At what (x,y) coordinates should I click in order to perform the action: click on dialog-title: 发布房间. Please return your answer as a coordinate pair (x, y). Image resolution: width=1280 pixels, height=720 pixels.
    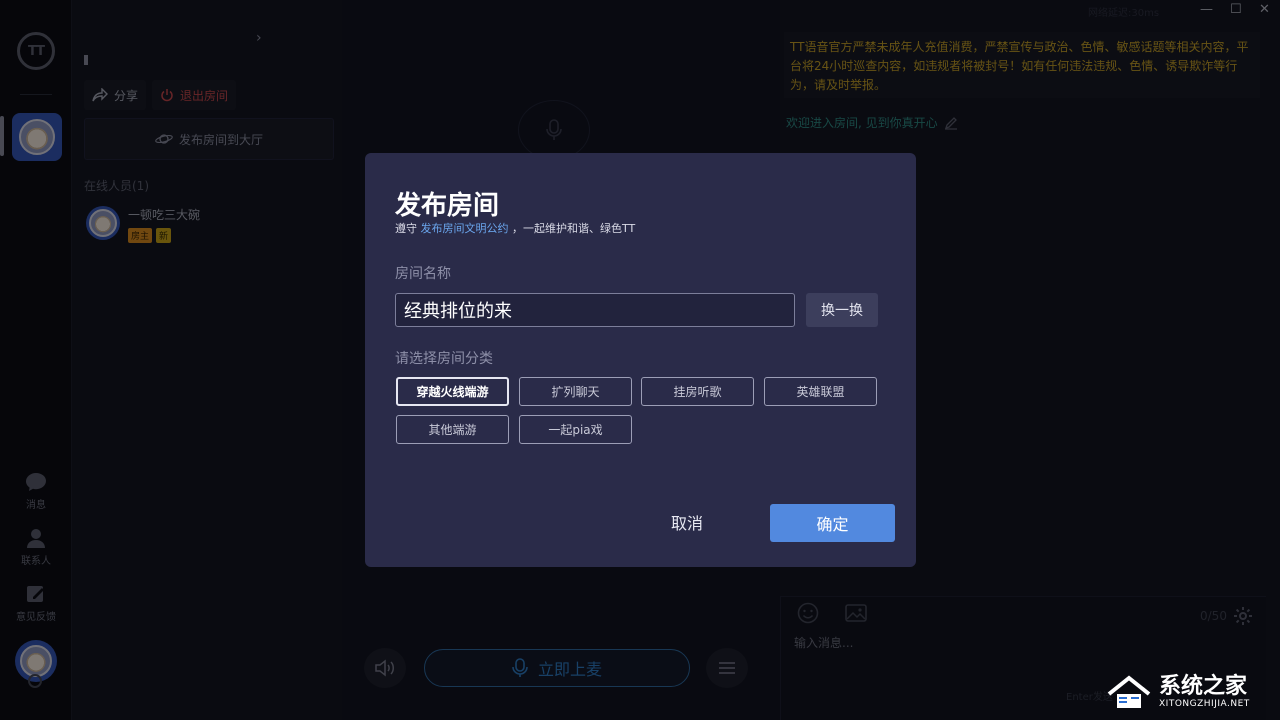
    Looking at the image, I should click on (447, 206).